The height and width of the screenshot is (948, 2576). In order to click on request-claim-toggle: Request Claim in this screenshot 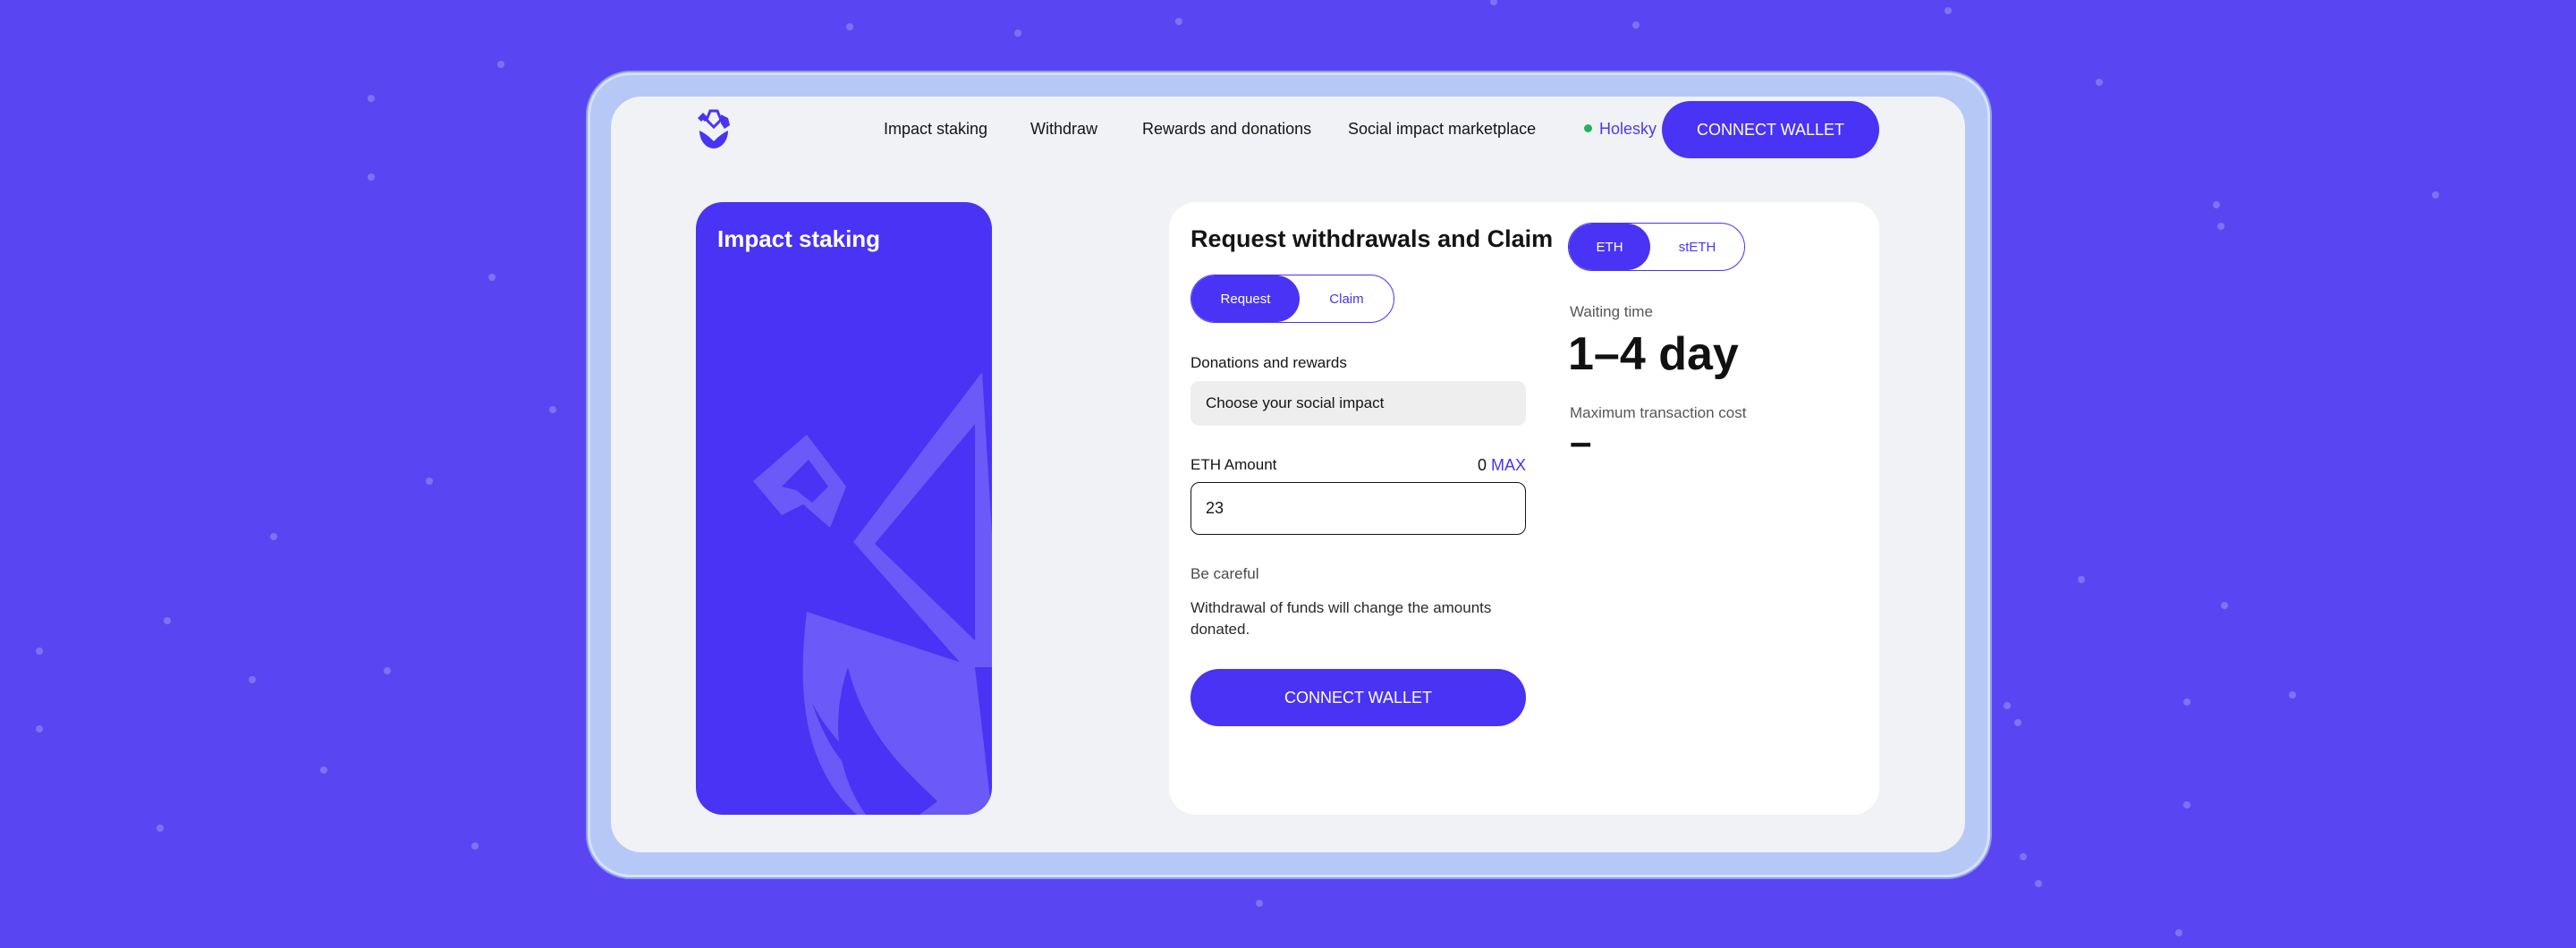, I will do `click(1292, 299)`.